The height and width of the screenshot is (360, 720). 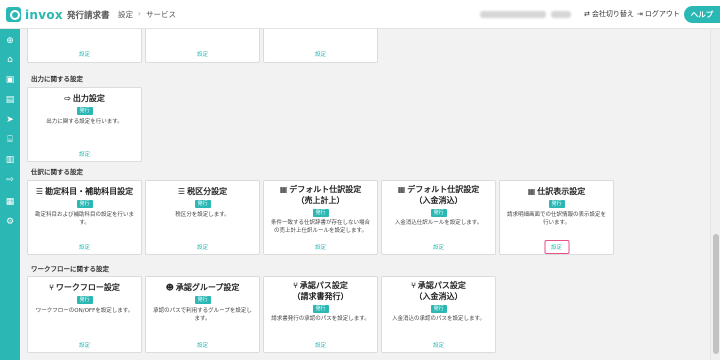 I want to click on logout-link: ⇥ ログアウト, so click(x=658, y=14).